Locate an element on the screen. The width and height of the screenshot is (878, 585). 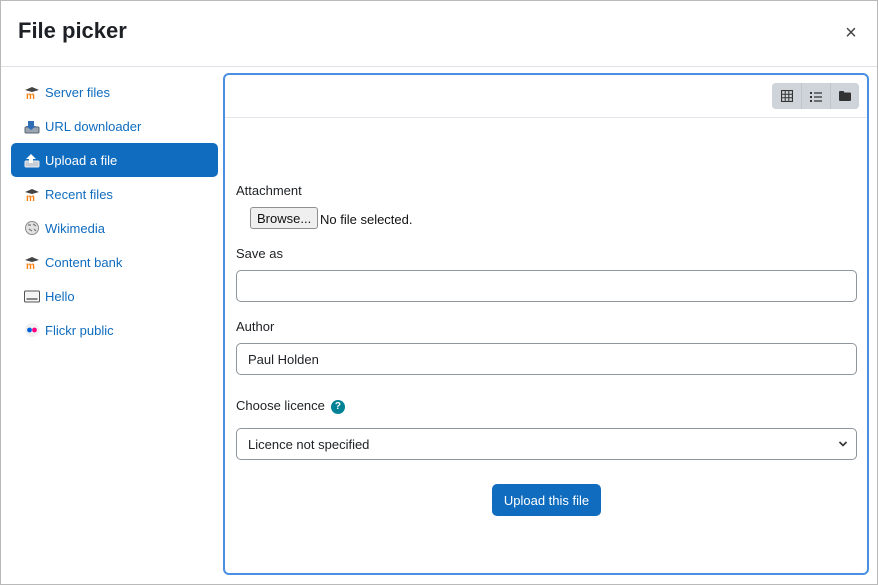
licence-selected-value: Licence not specified is located at coordinates (309, 444).